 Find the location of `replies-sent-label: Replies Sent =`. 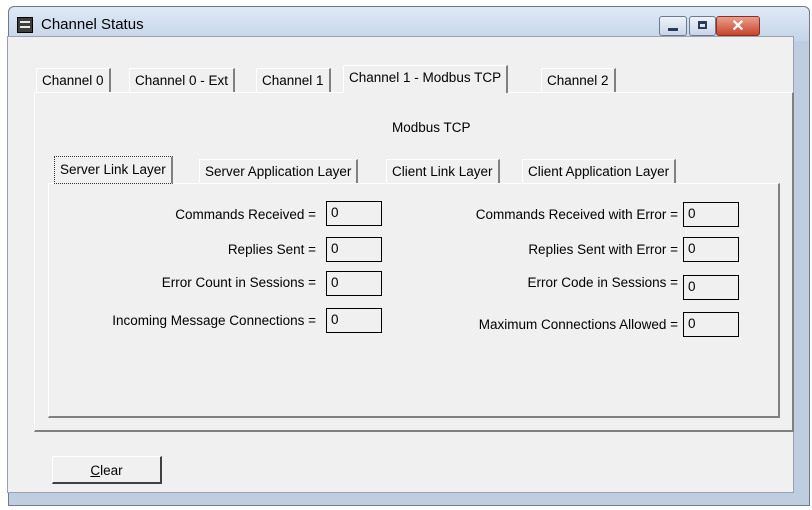

replies-sent-label: Replies Sent = is located at coordinates (271, 249).